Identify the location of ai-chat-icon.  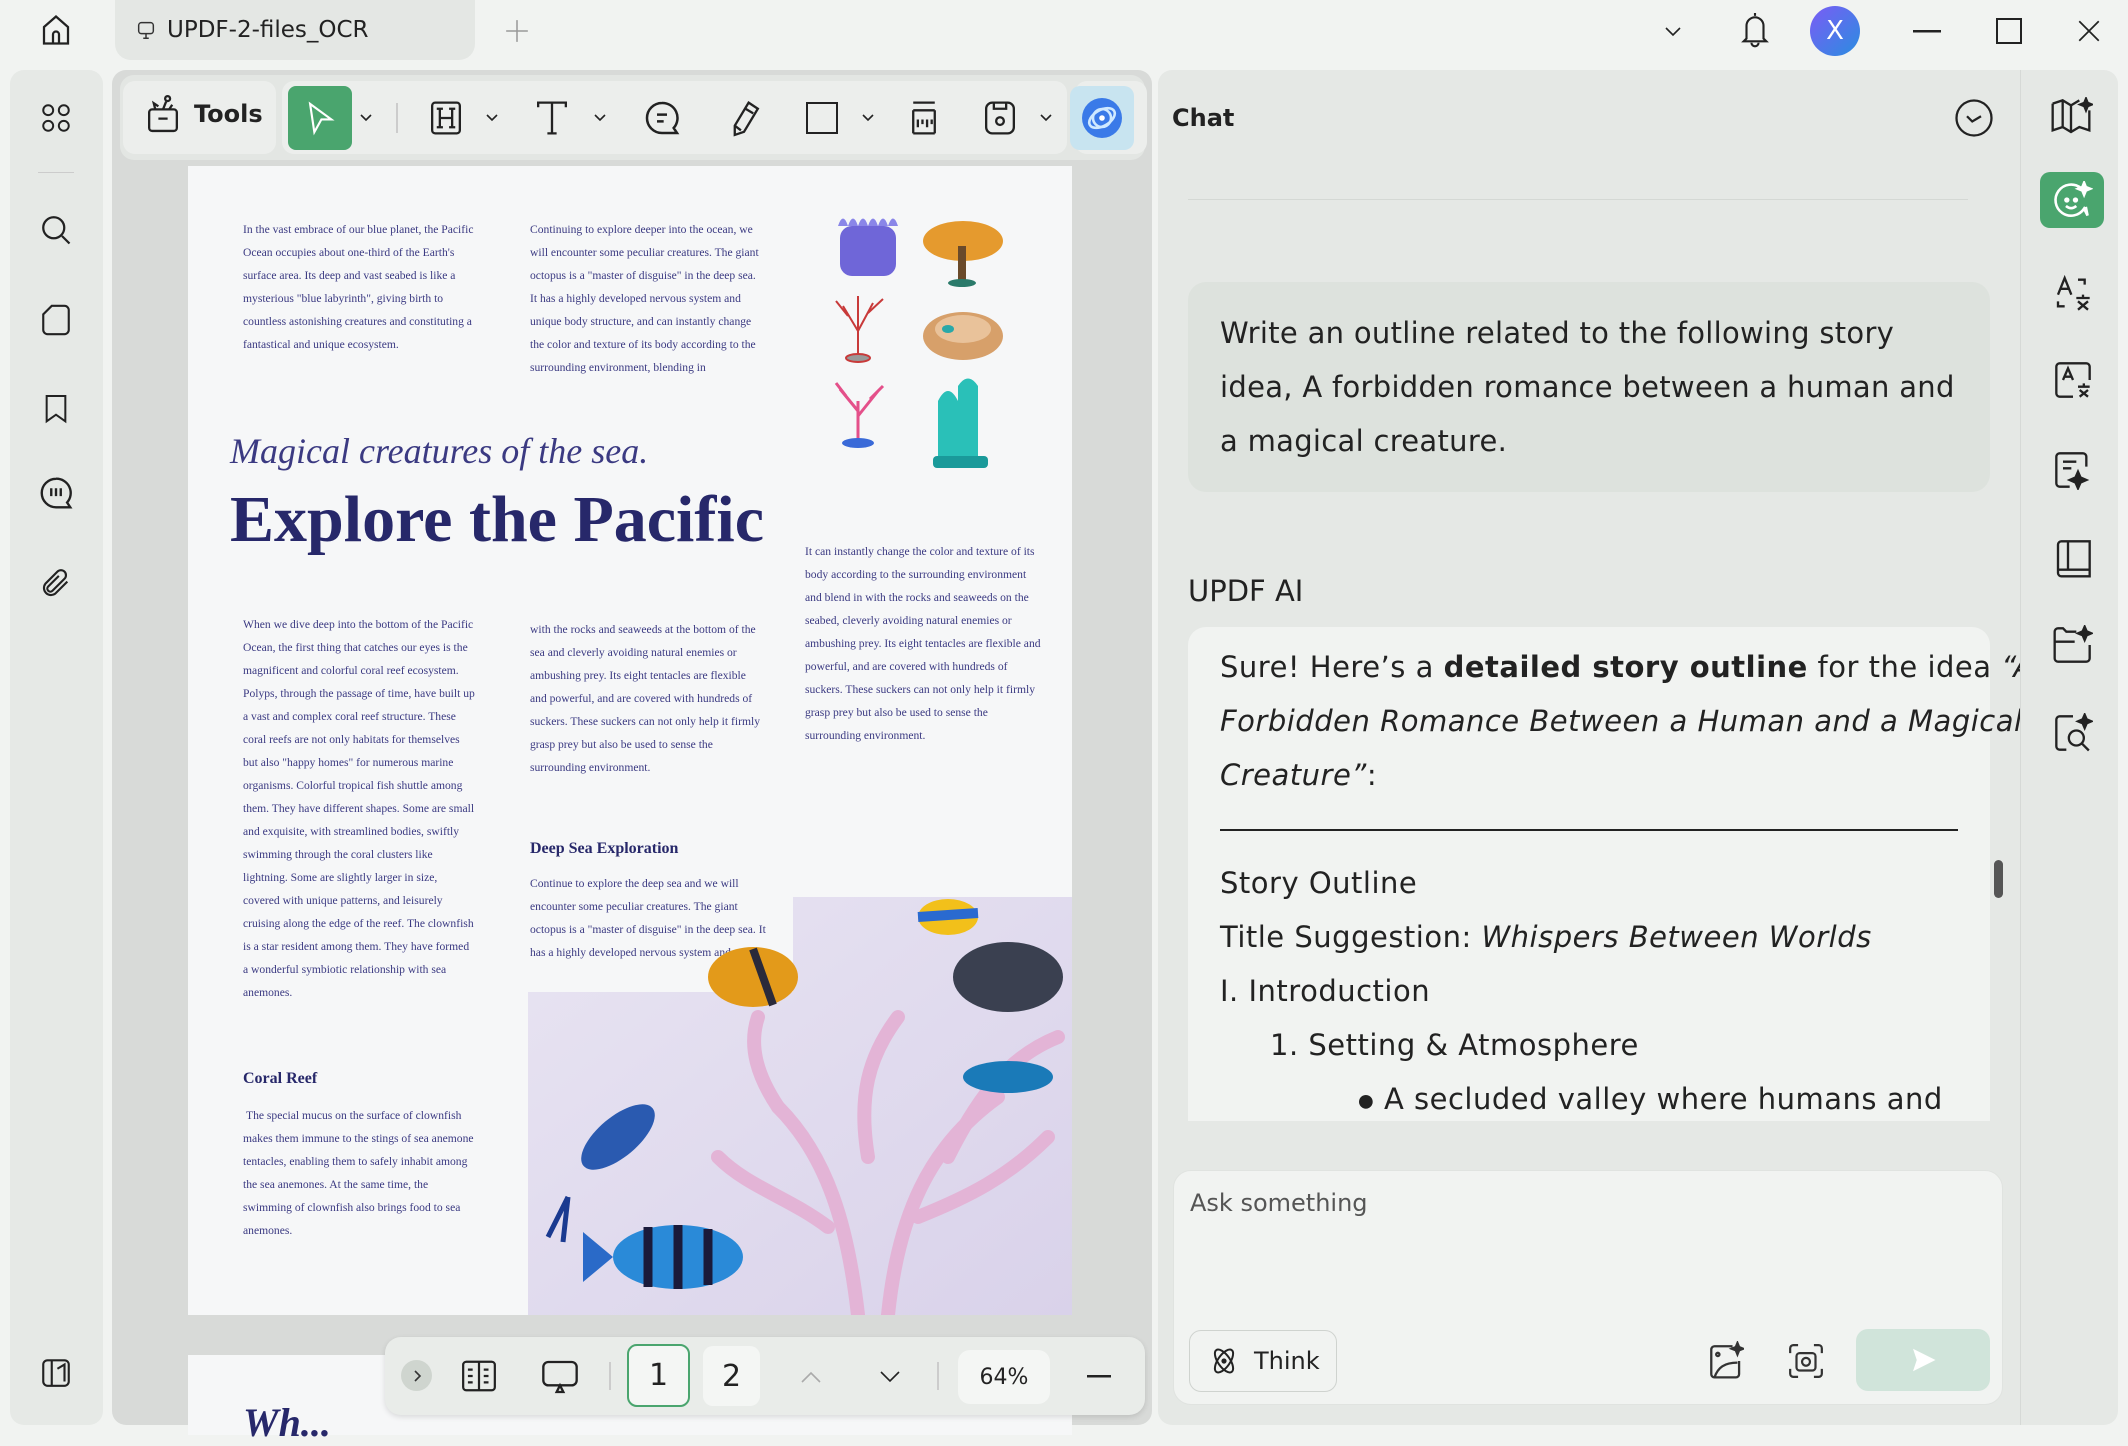
(2072, 200).